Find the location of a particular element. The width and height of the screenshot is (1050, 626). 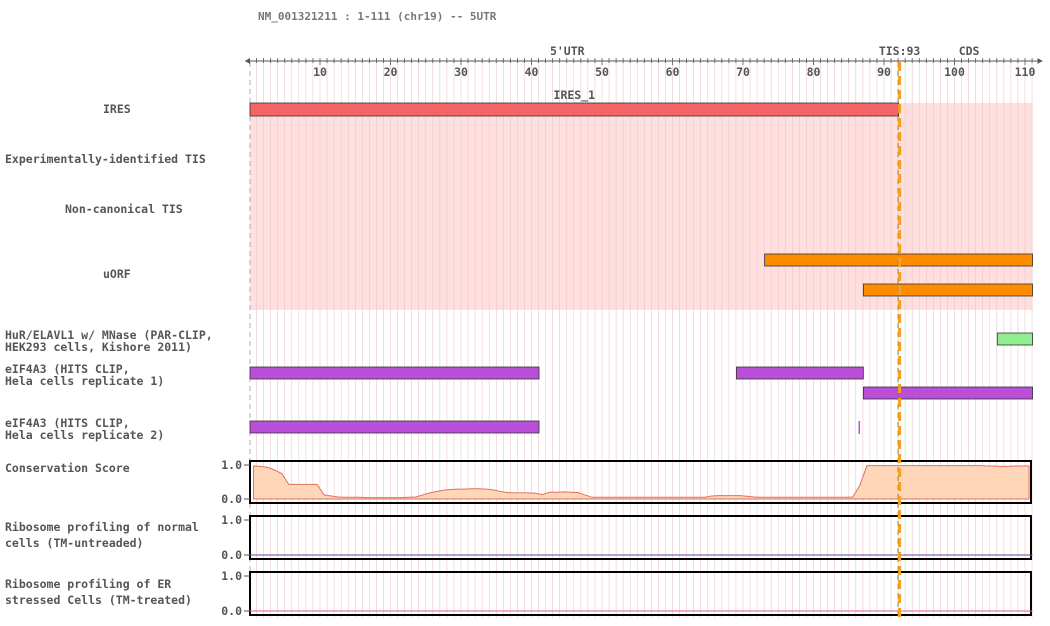

axis-tick-label: 100 is located at coordinates (954, 72).